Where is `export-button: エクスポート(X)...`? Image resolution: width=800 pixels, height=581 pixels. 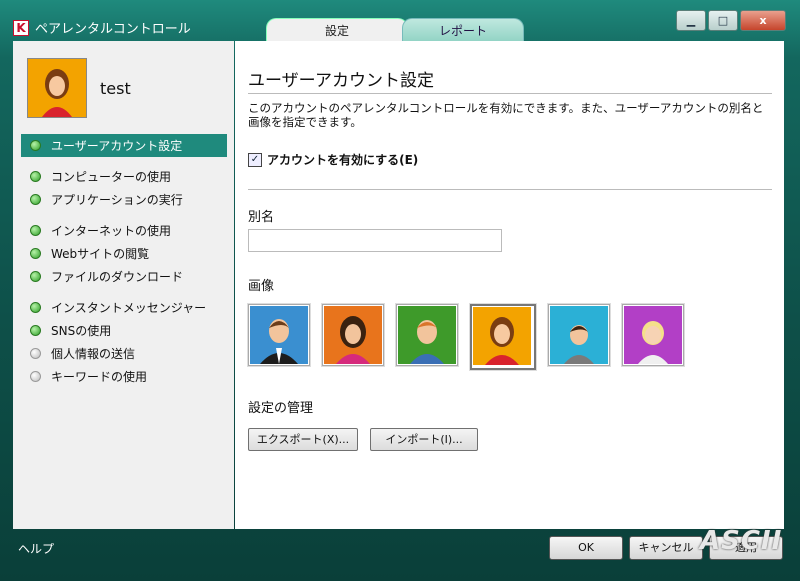
export-button: エクスポート(X)... is located at coordinates (303, 439).